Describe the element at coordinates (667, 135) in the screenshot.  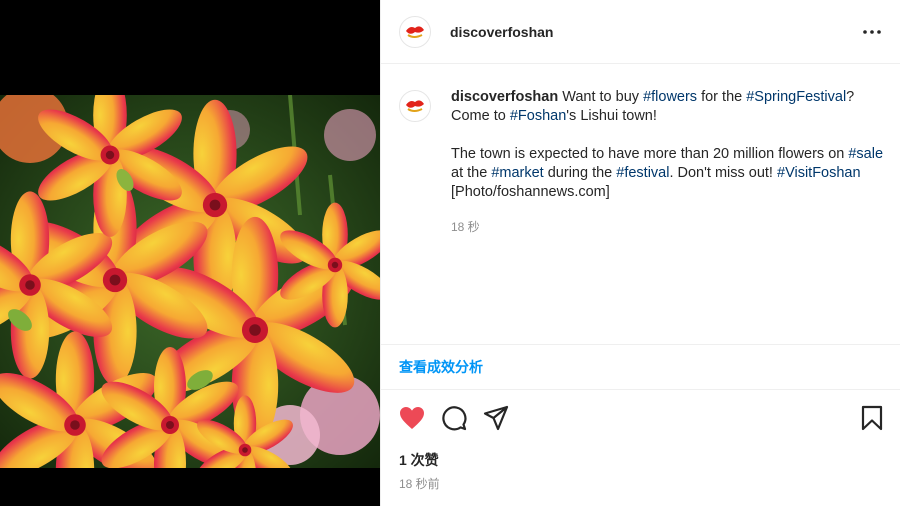
I see `caption-paragraph-gap` at that location.